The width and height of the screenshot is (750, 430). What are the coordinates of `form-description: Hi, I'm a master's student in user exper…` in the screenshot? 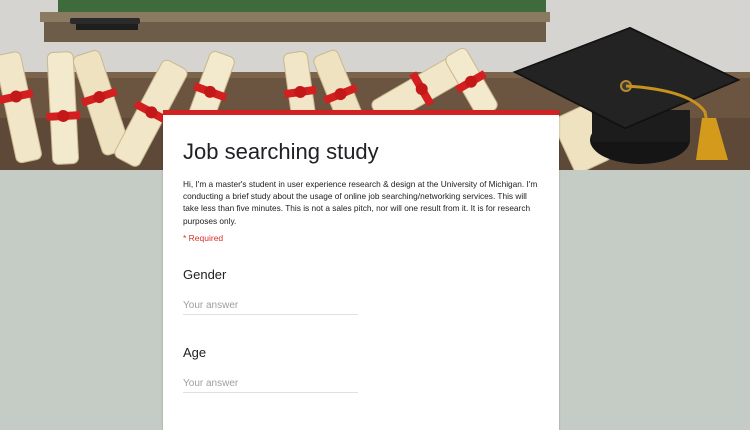 It's located at (360, 202).